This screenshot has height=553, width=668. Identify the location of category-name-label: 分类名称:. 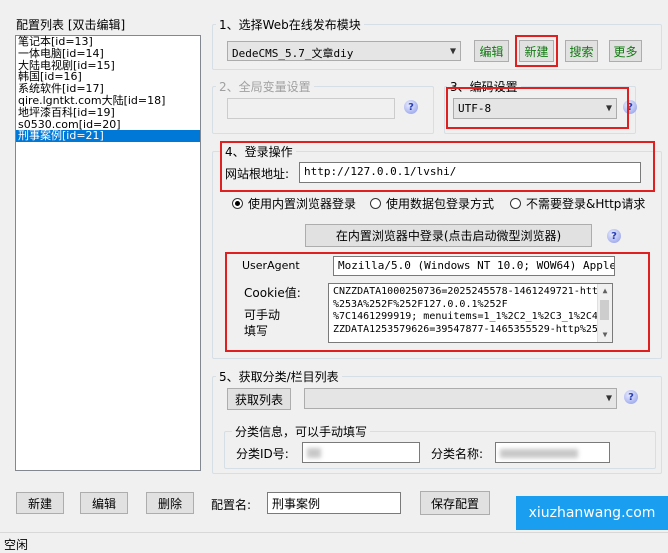
(457, 454).